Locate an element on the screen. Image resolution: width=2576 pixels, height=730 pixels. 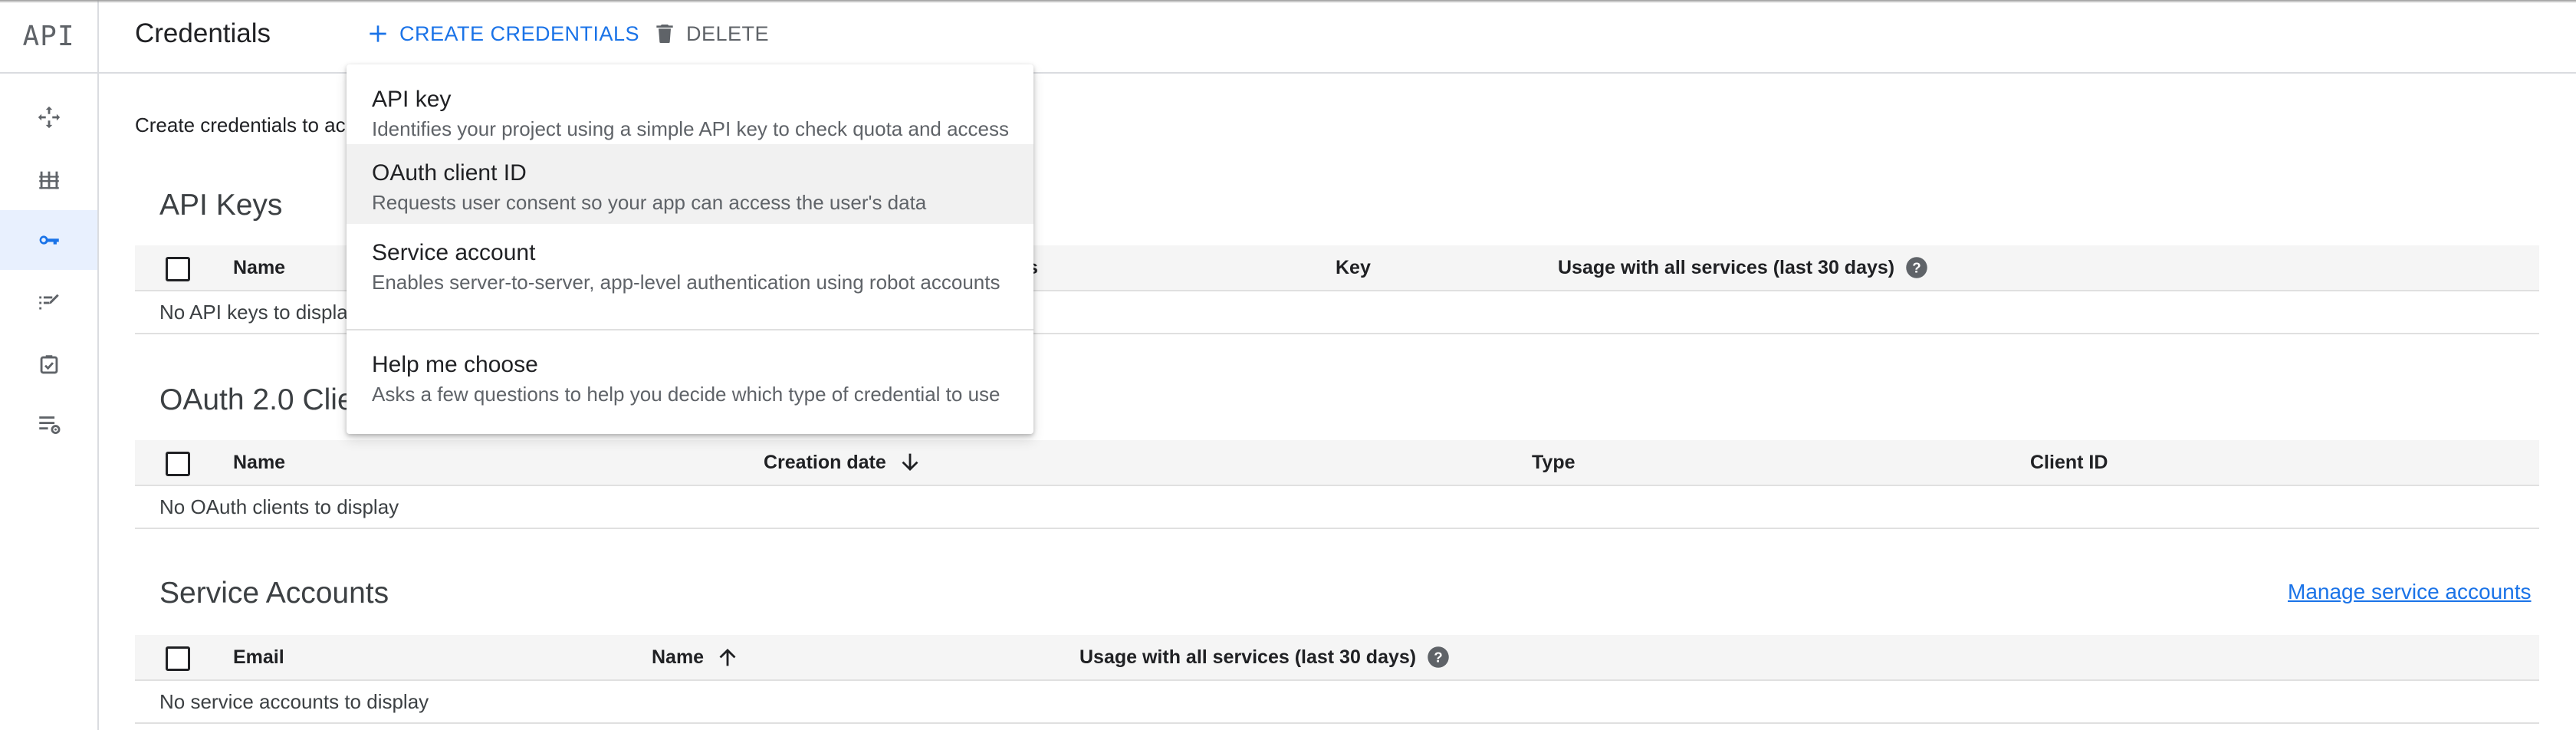
select-all-api-keys-checkbox is located at coordinates (178, 269).